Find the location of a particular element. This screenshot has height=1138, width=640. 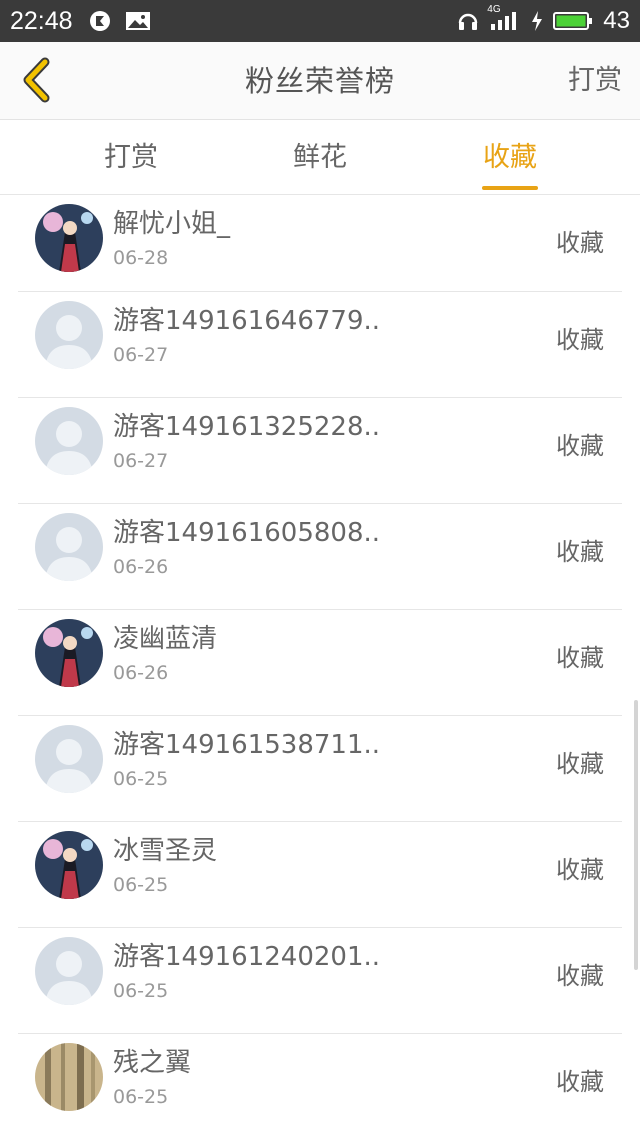

charging-icon is located at coordinates (537, 21).